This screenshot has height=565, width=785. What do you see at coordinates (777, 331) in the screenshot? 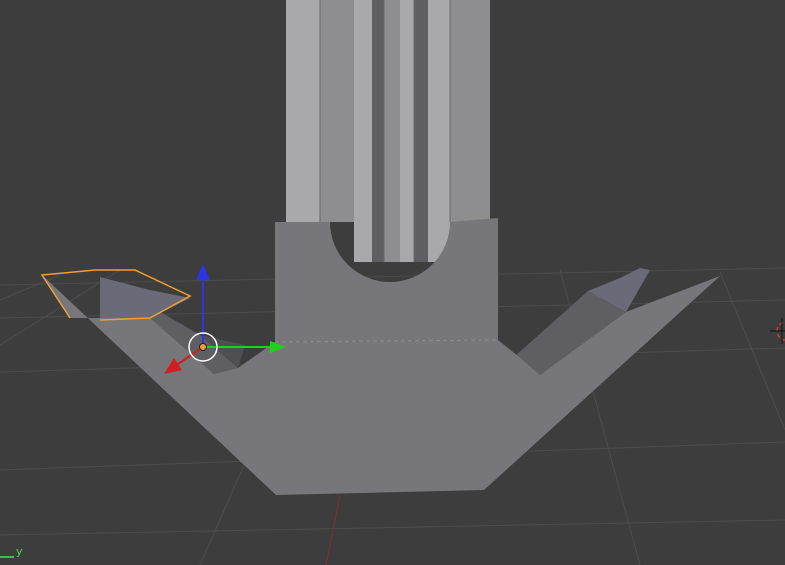
I see `3d-cursor` at bounding box center [777, 331].